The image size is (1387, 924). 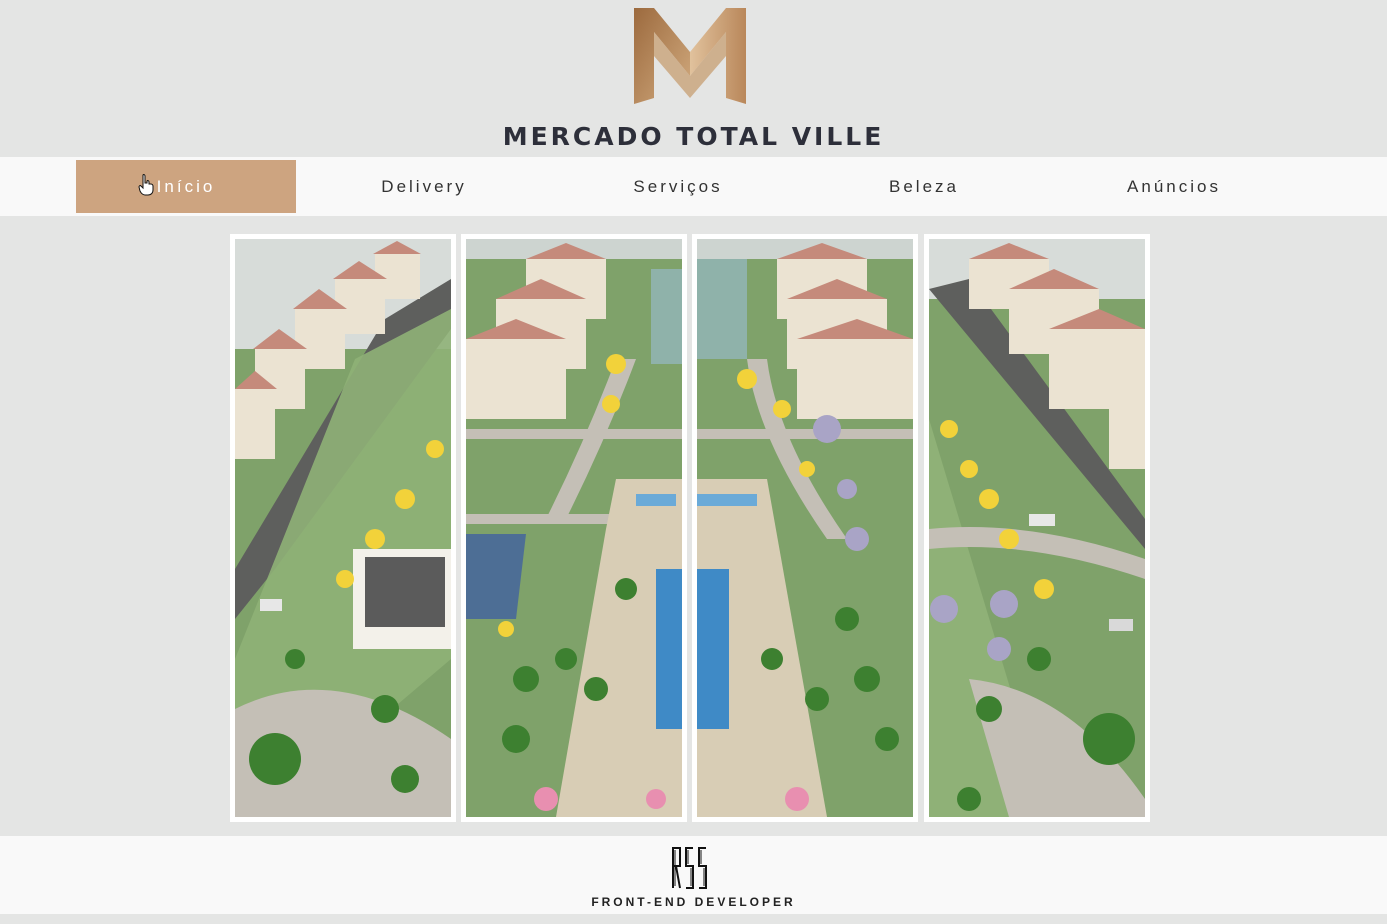 I want to click on nav-item-beleza: Beleza, so click(x=924, y=186).